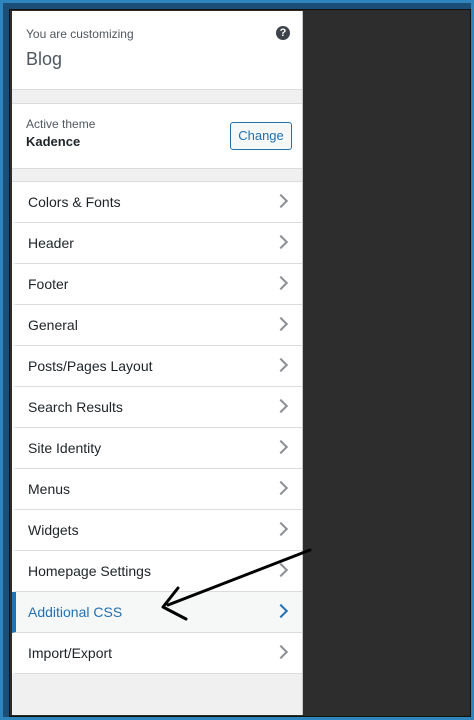 This screenshot has width=474, height=720. I want to click on active-theme-label: Active theme, so click(61, 124).